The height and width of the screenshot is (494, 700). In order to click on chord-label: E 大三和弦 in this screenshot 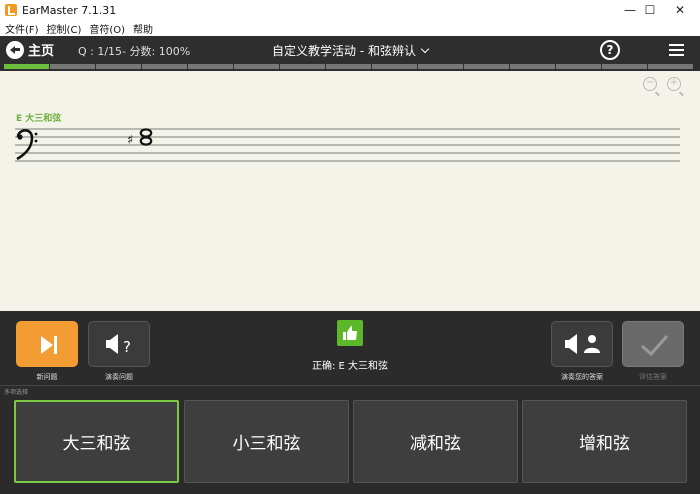, I will do `click(39, 119)`.